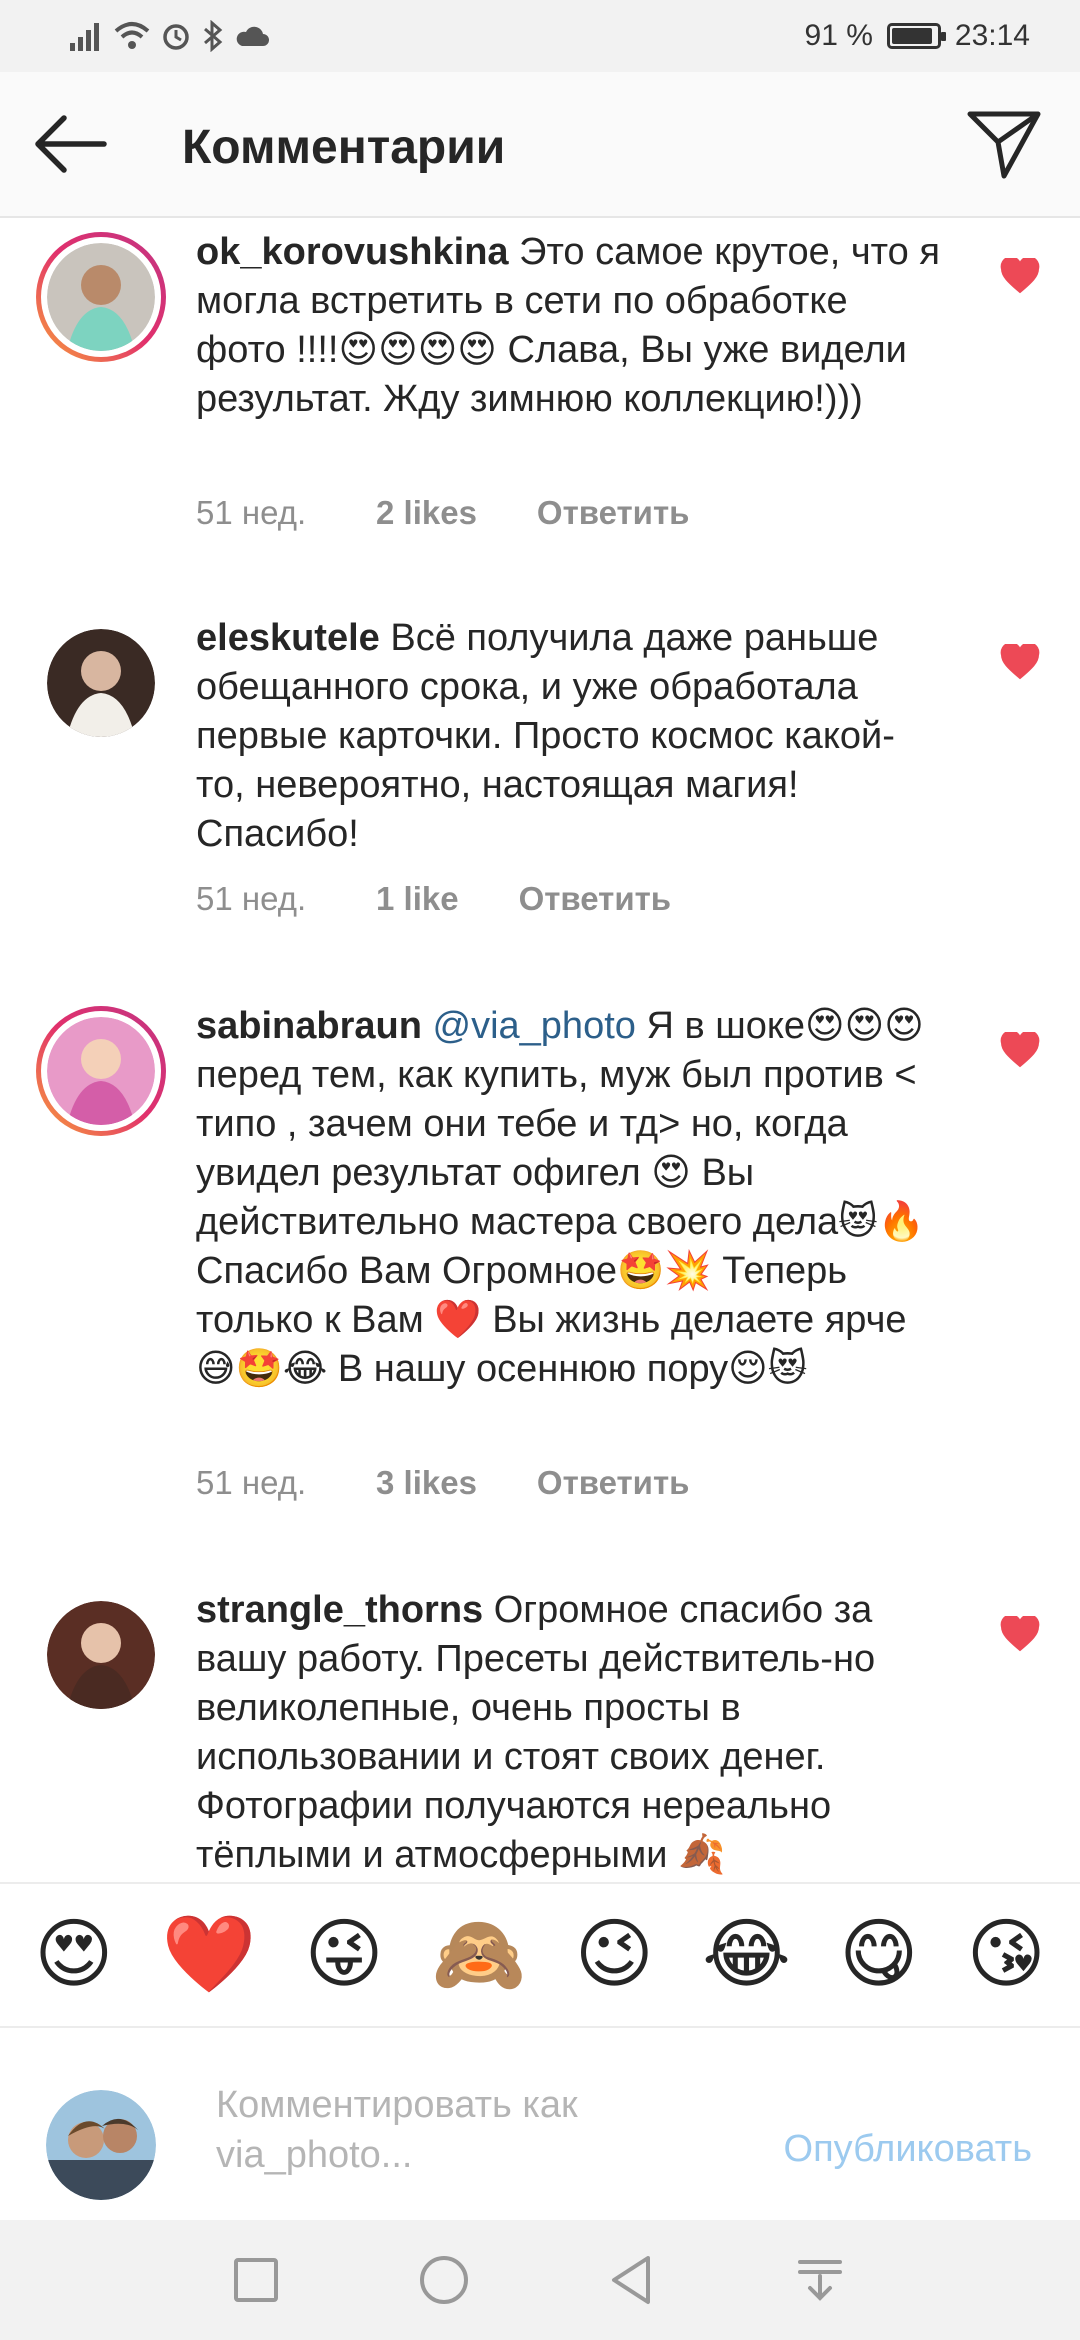 The width and height of the screenshot is (1080, 2340). I want to click on paper-plane-icon, so click(1004, 145).